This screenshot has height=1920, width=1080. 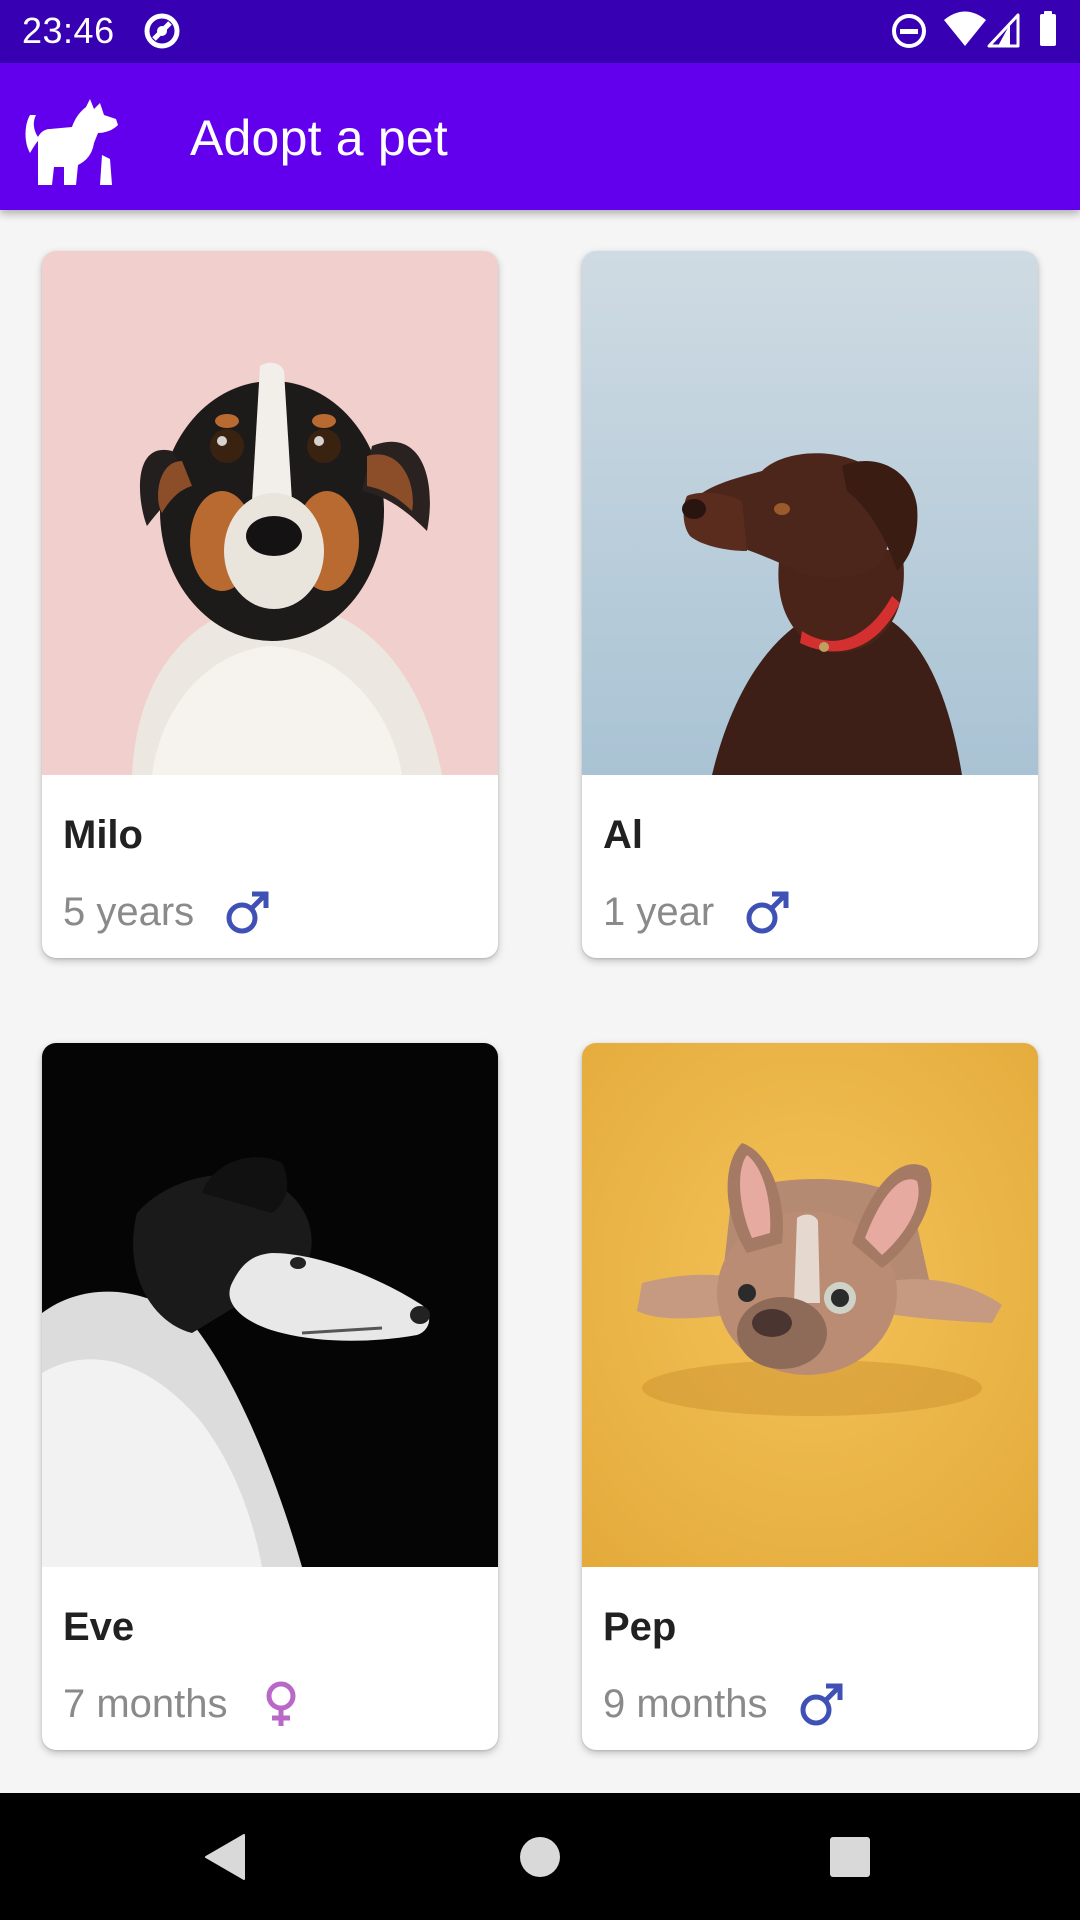 What do you see at coordinates (270, 1305) in the screenshot?
I see `pet-photo-eve` at bounding box center [270, 1305].